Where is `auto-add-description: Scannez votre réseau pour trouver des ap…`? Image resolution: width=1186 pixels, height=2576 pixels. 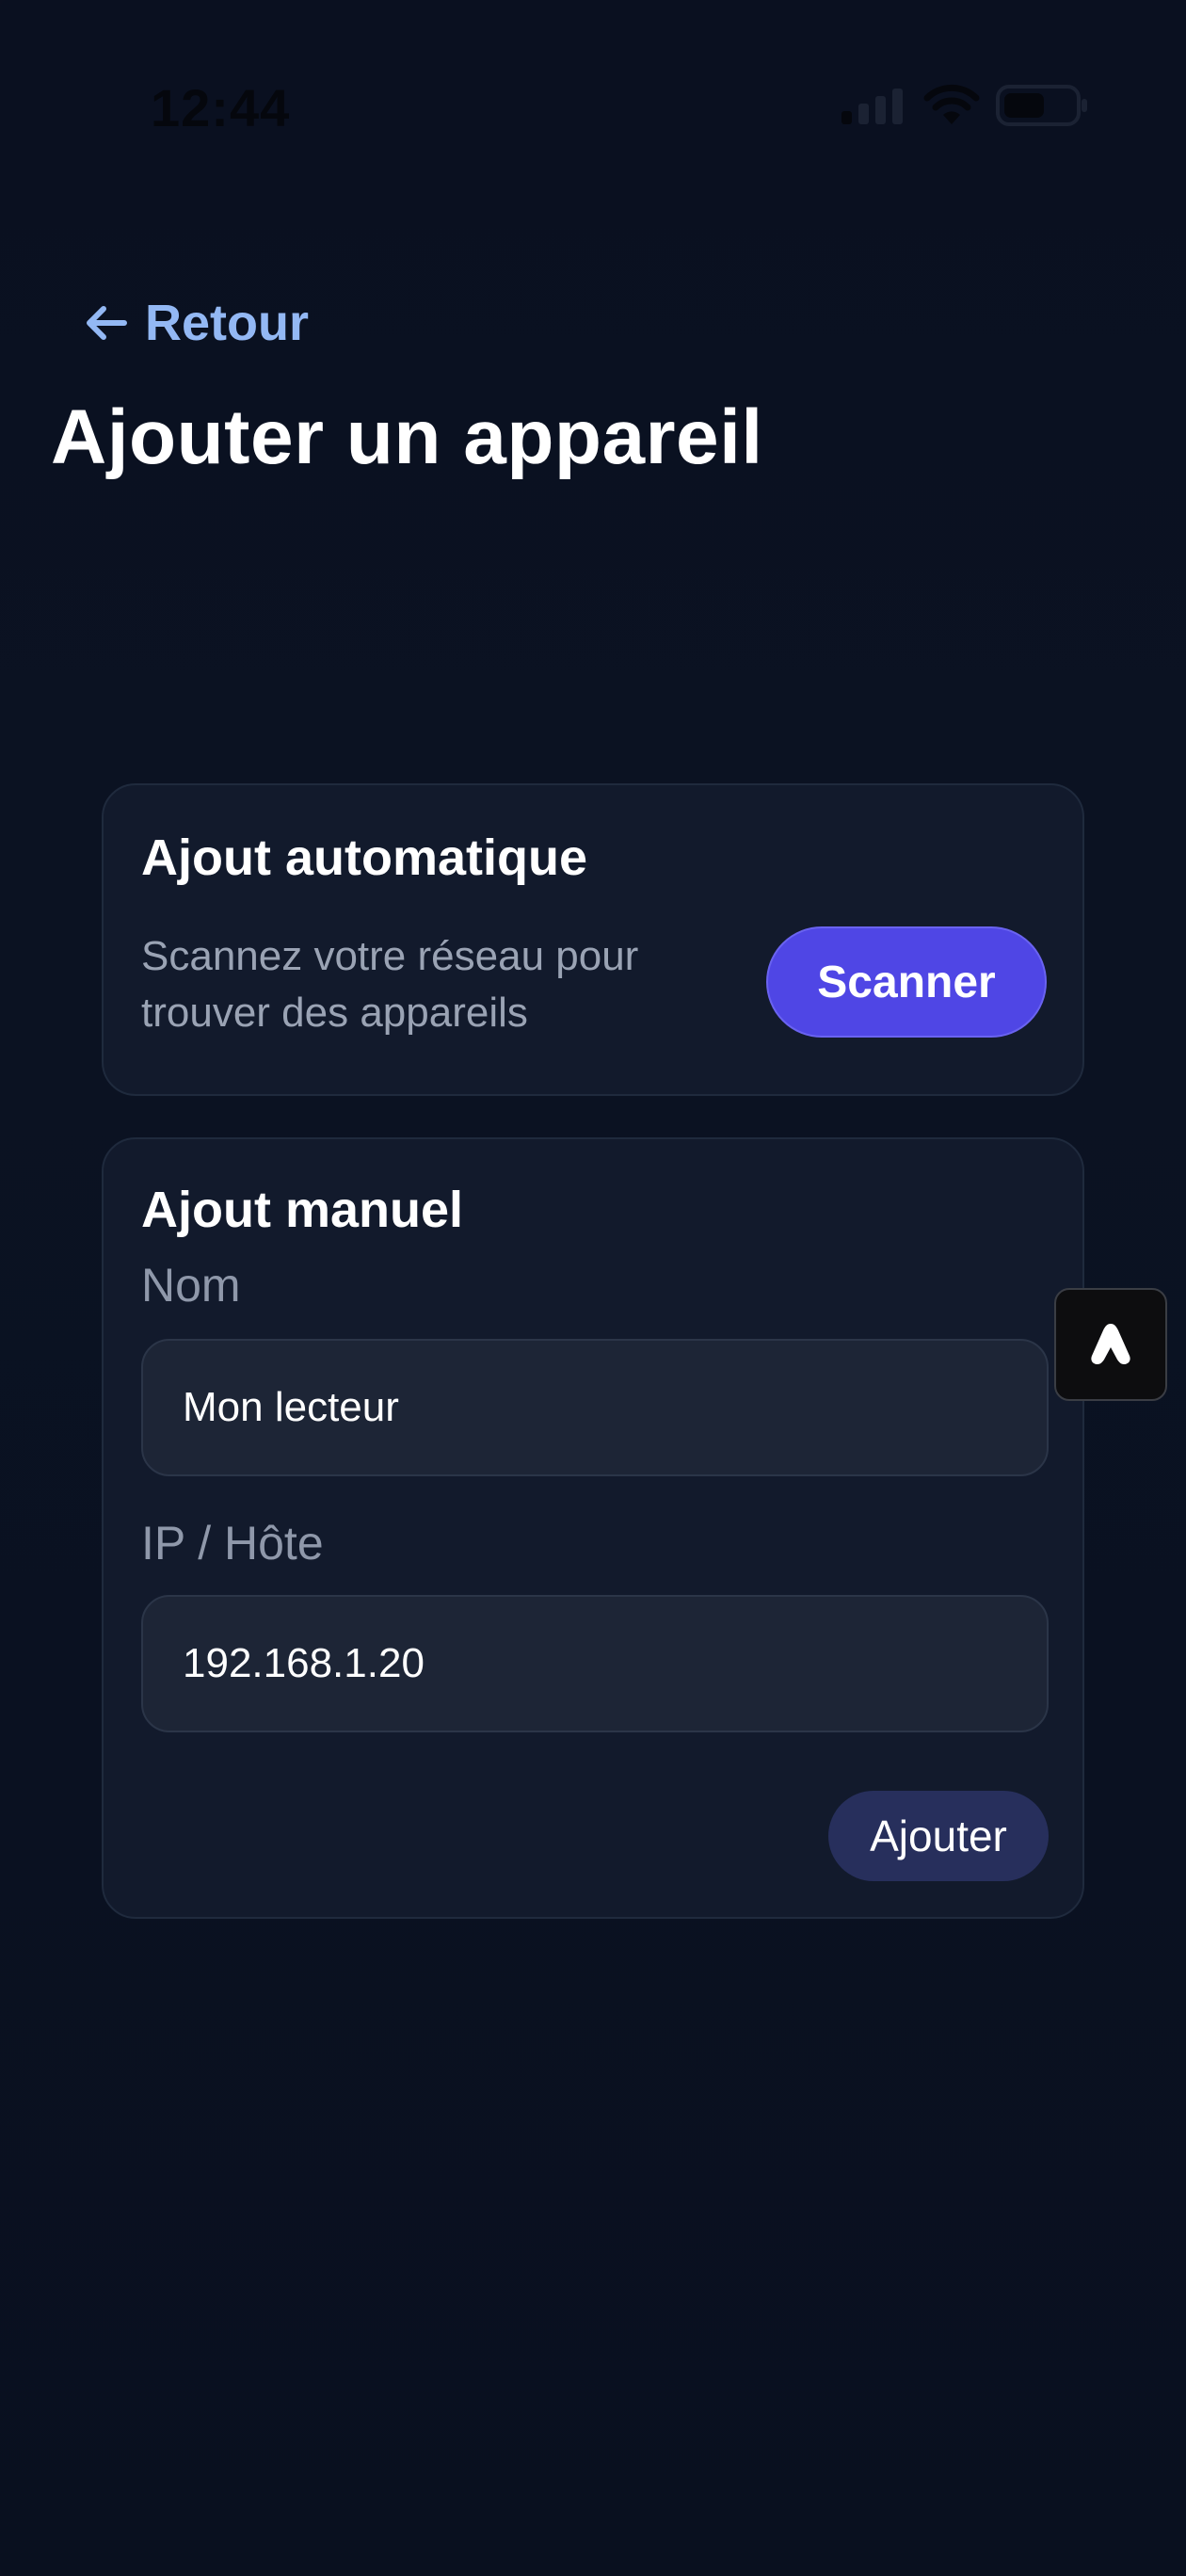 auto-add-description: Scannez votre réseau pour trouver des ap… is located at coordinates (390, 984).